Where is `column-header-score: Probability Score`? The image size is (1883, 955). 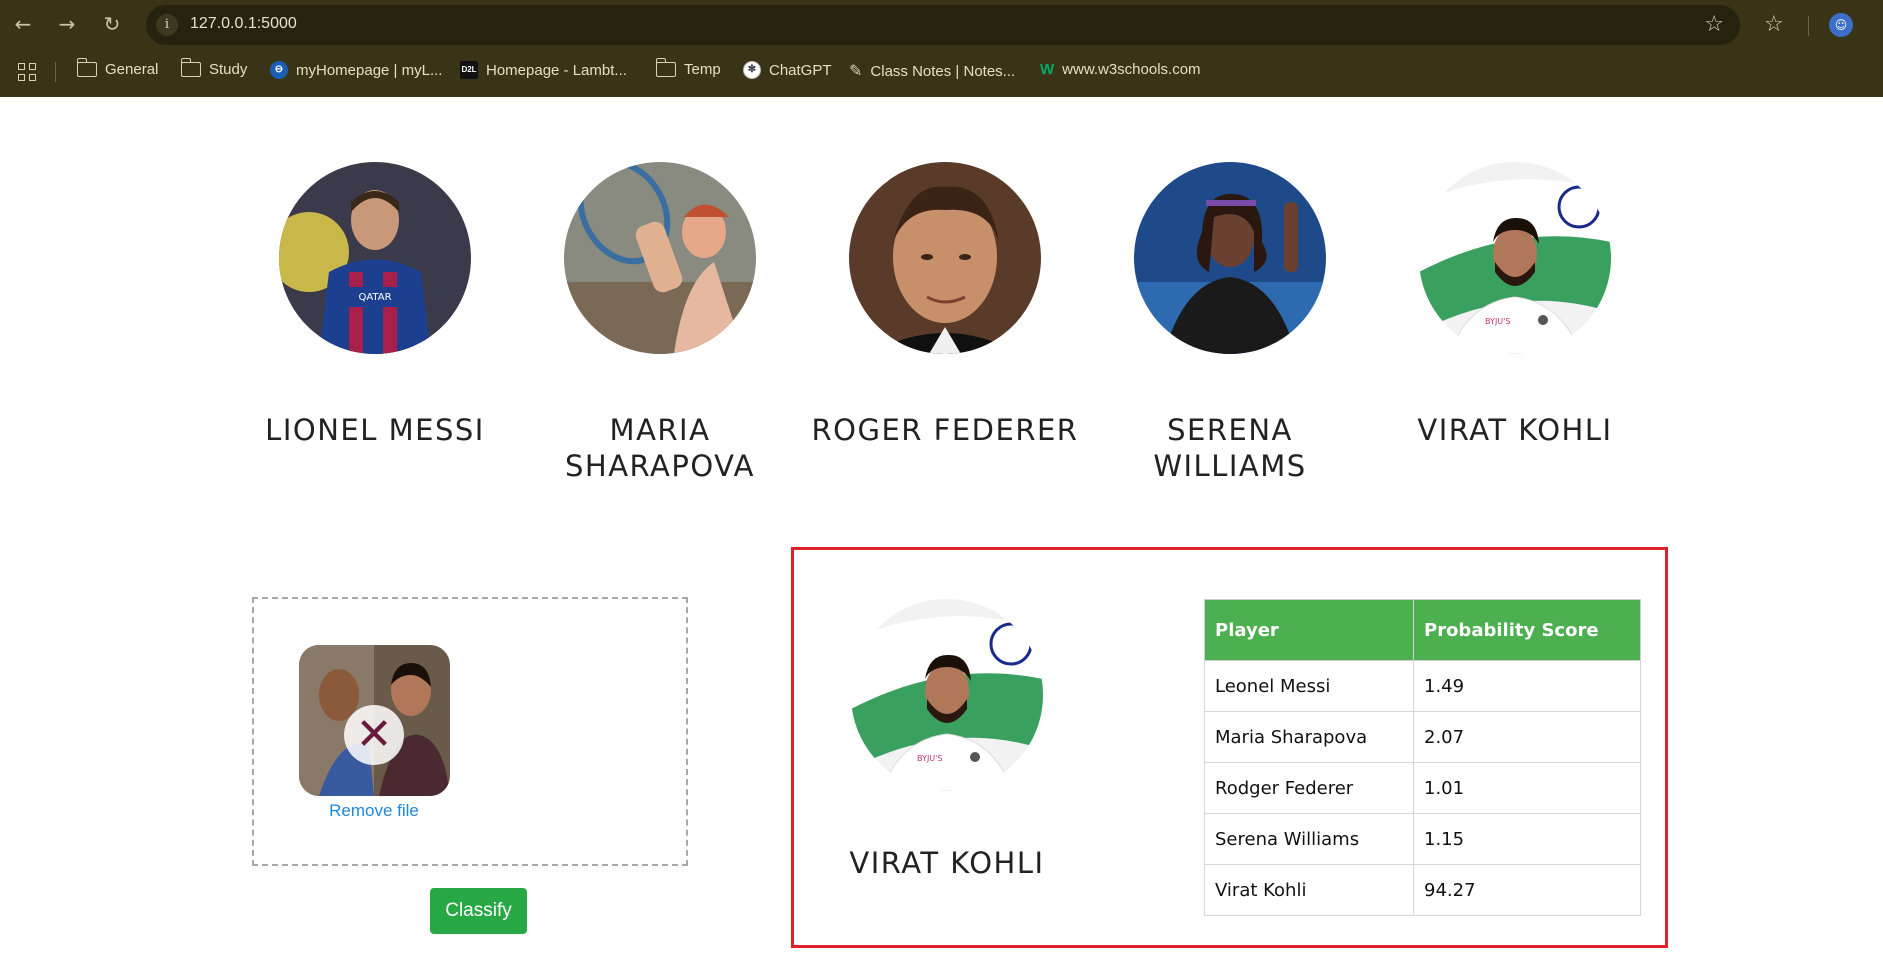 column-header-score: Probability Score is located at coordinates (1527, 630).